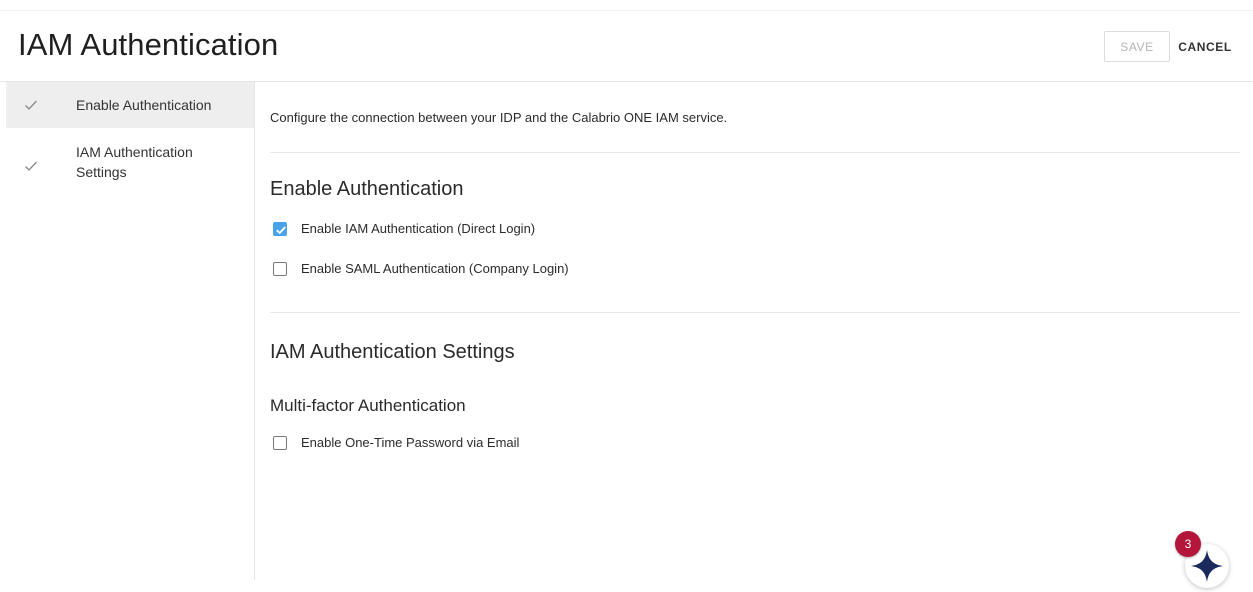 The height and width of the screenshot is (592, 1253). Describe the element at coordinates (280, 268) in the screenshot. I see `enable-saml-authentication-checkbox` at that location.